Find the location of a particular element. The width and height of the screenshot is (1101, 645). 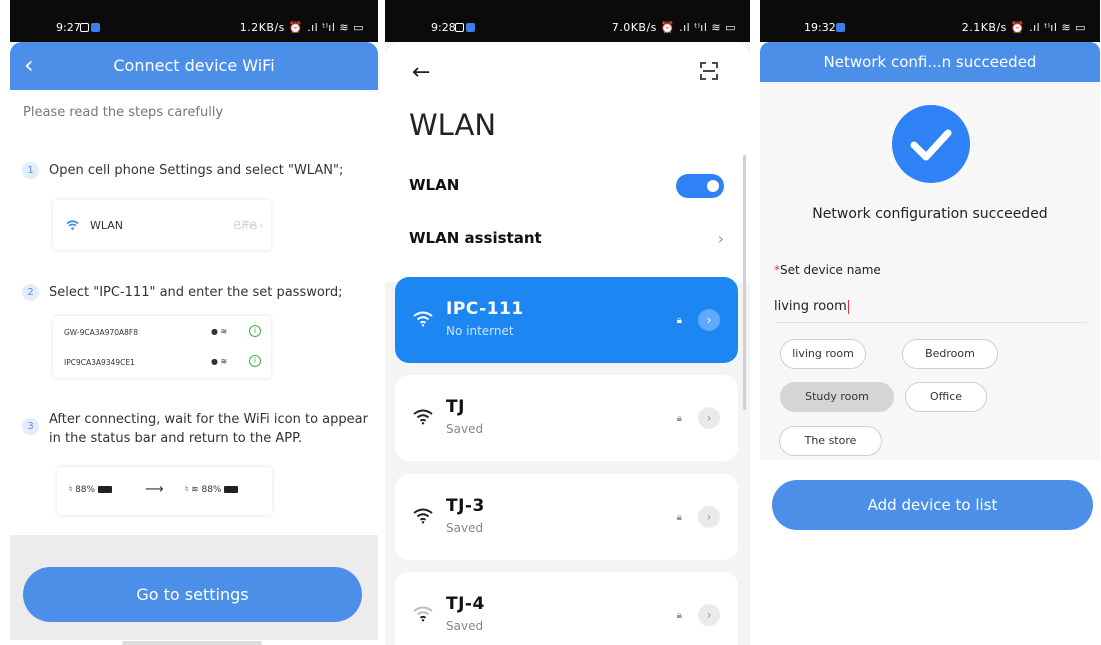

wlan-toggle is located at coordinates (700, 186).